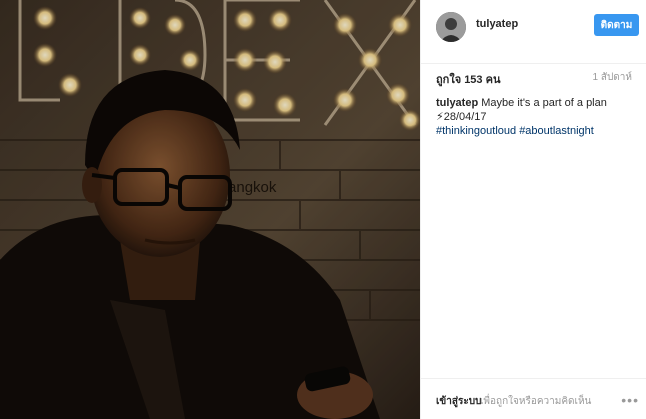  I want to click on post-header: tulyatep ติดตาม, so click(533, 32).